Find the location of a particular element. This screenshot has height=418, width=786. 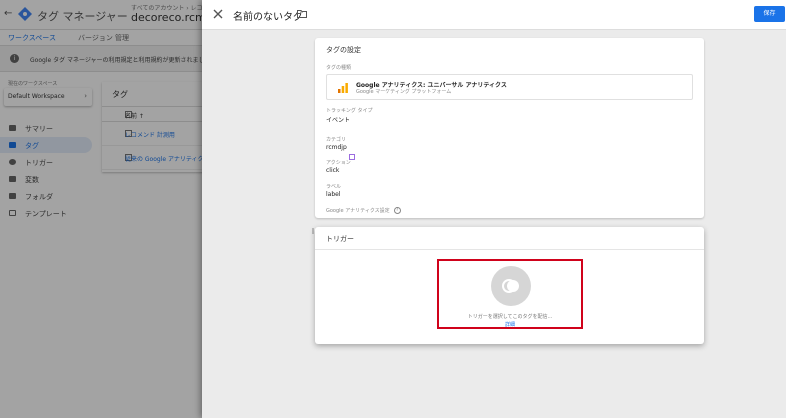

ga-settings-label: Google アナリティクス設定 is located at coordinates (358, 211).